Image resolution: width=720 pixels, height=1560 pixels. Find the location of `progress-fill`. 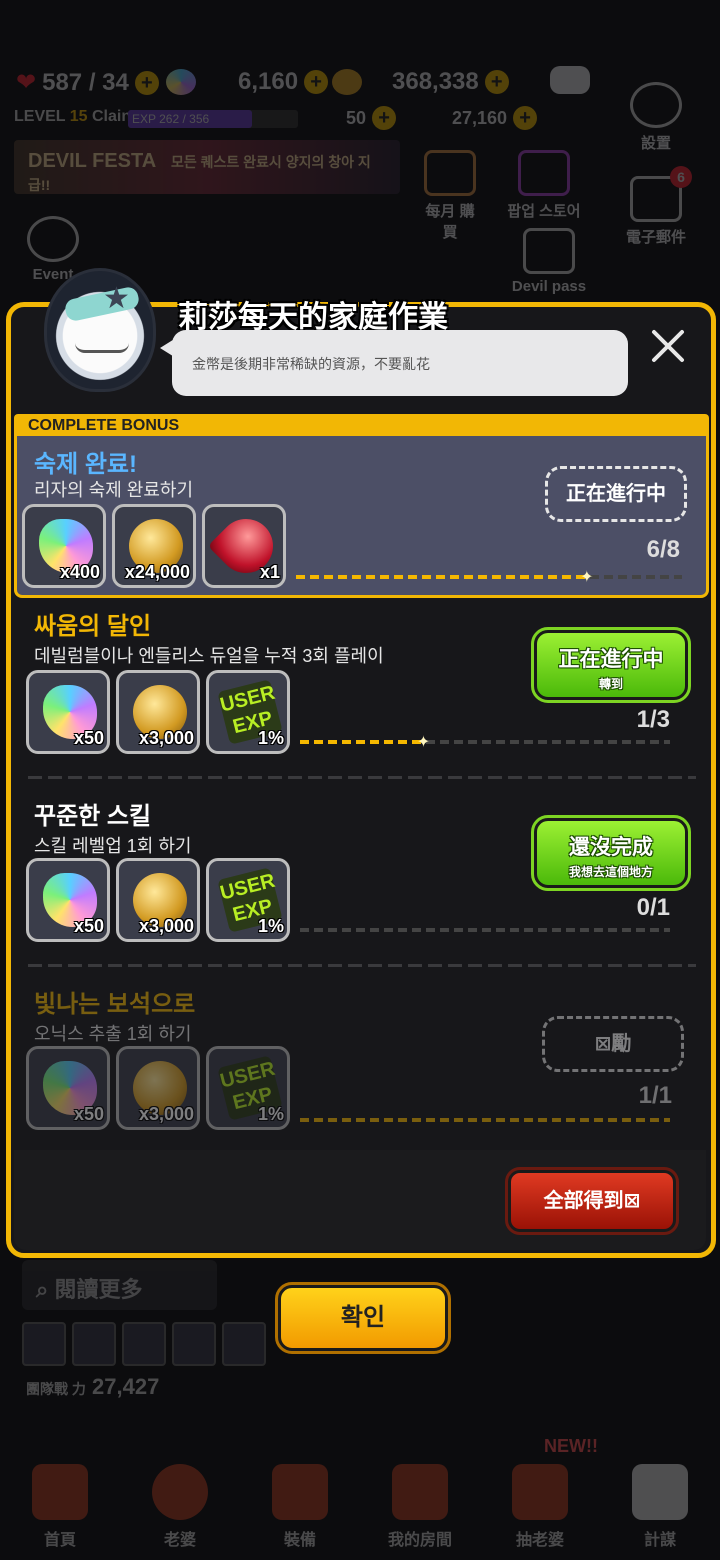

progress-fill is located at coordinates (485, 1120).